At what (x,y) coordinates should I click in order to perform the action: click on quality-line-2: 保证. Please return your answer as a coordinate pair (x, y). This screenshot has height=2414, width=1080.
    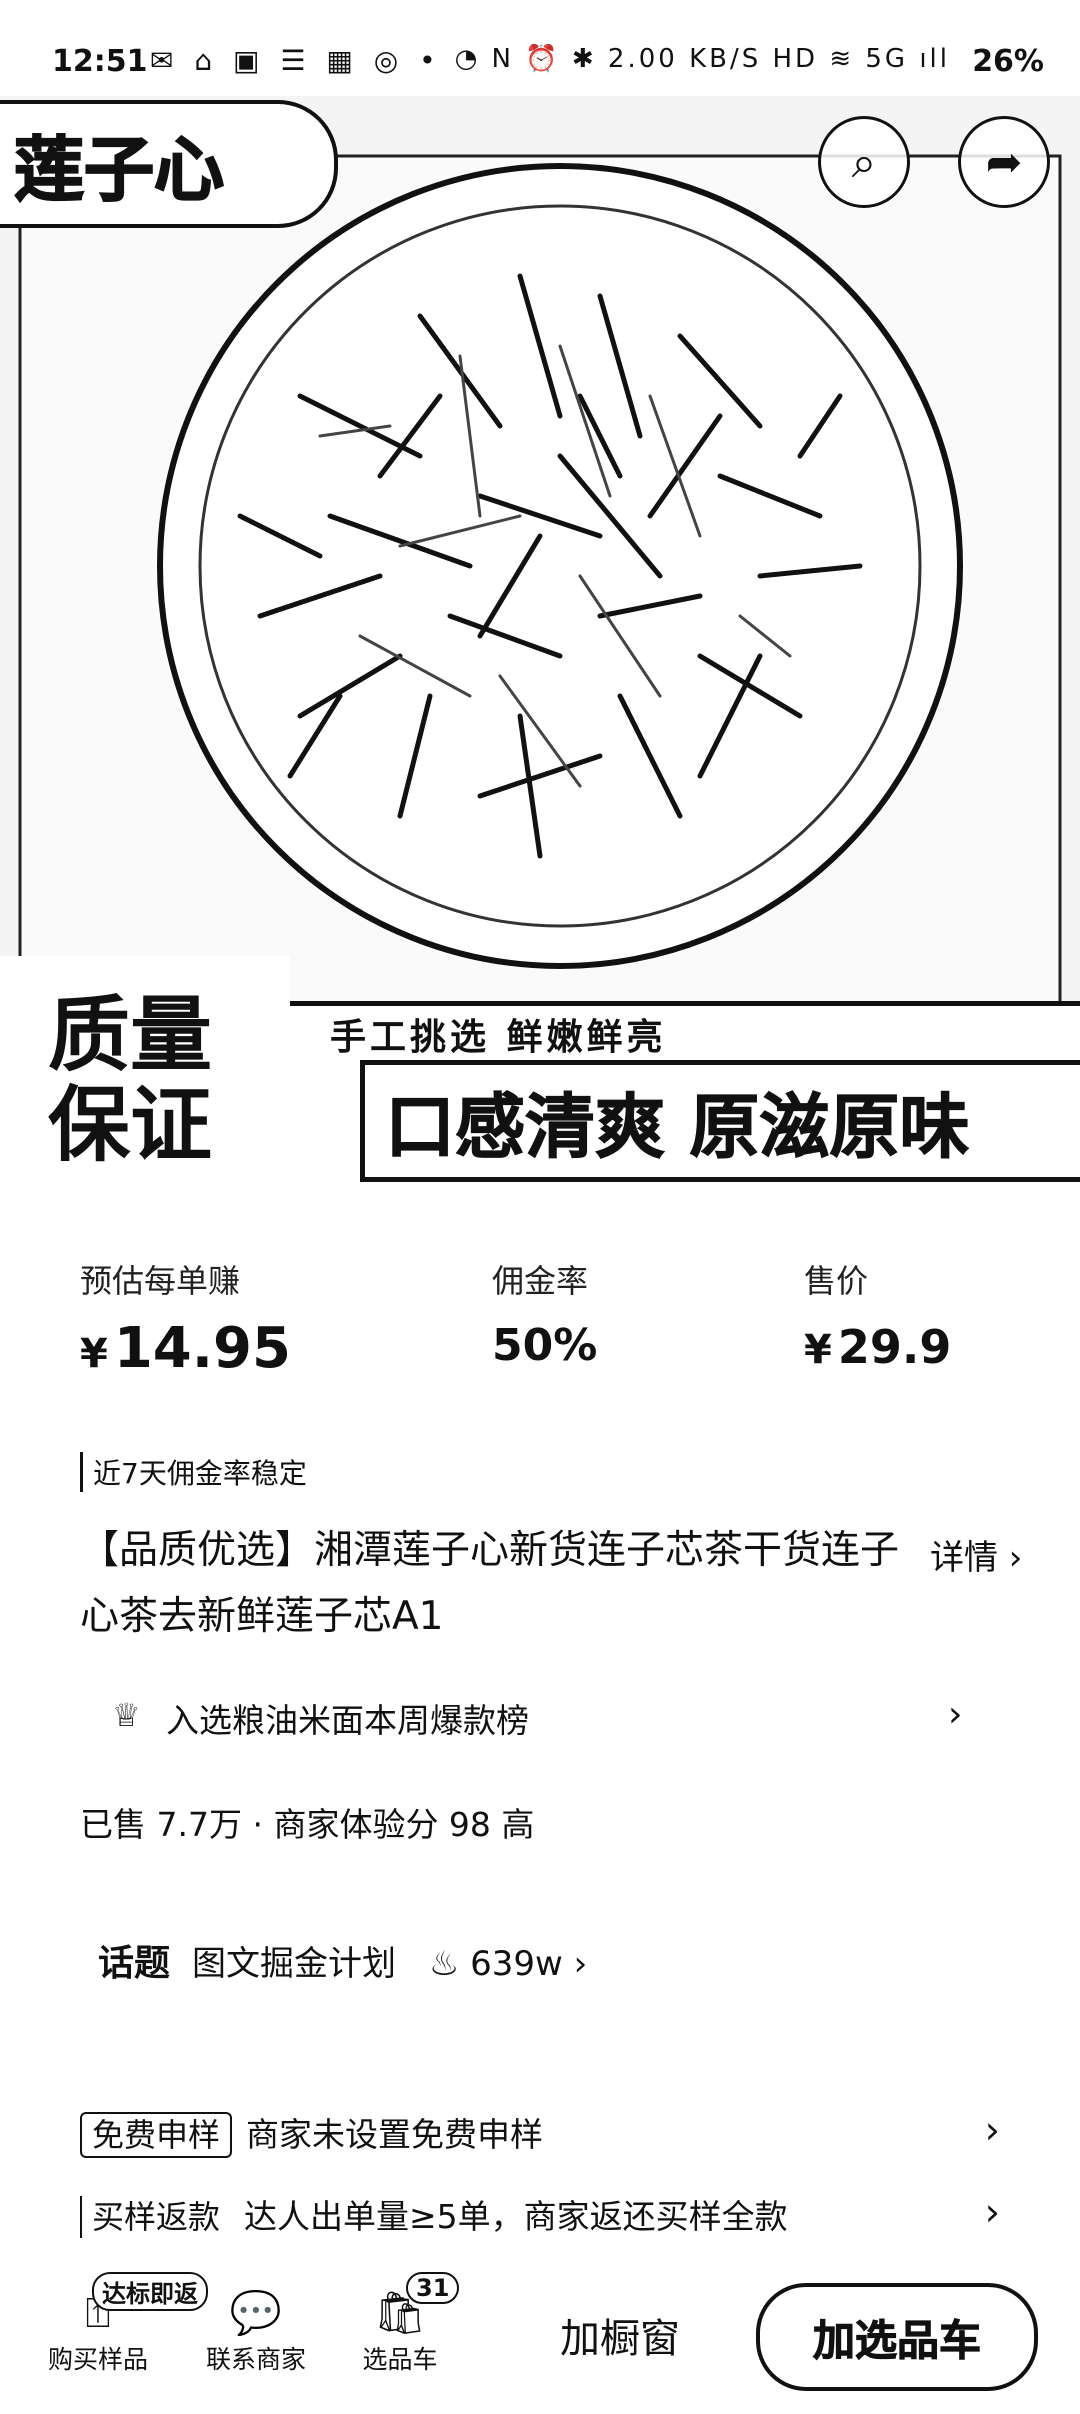
    Looking at the image, I should click on (130, 1125).